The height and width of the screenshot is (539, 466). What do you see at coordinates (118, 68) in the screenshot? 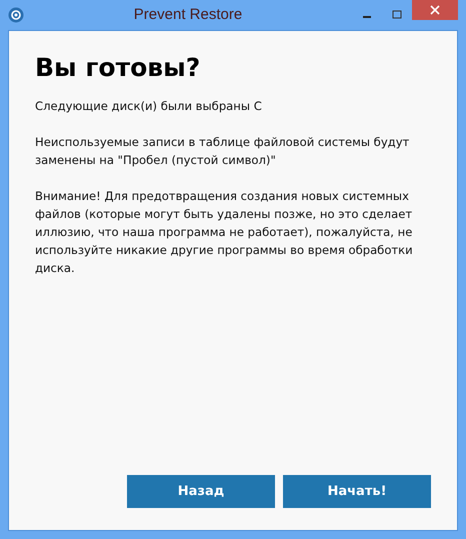
I see `heading: Вы готовы?` at bounding box center [118, 68].